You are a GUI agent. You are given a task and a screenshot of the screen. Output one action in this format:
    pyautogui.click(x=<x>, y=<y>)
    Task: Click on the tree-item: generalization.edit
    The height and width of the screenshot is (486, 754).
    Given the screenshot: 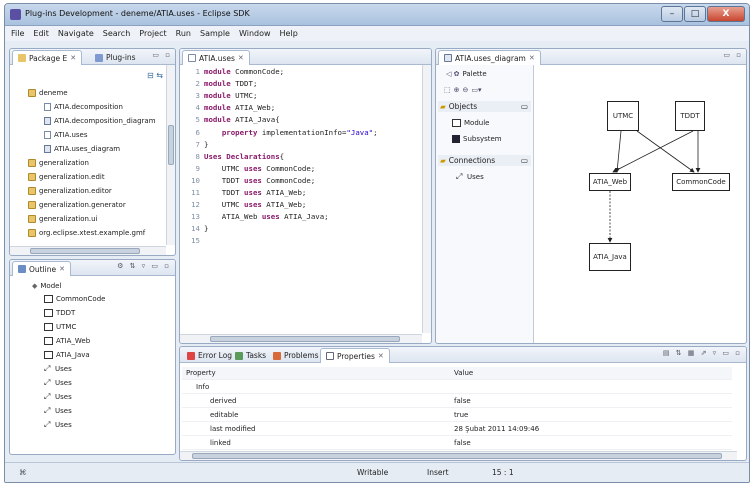 What is the action you would take?
    pyautogui.click(x=66, y=177)
    